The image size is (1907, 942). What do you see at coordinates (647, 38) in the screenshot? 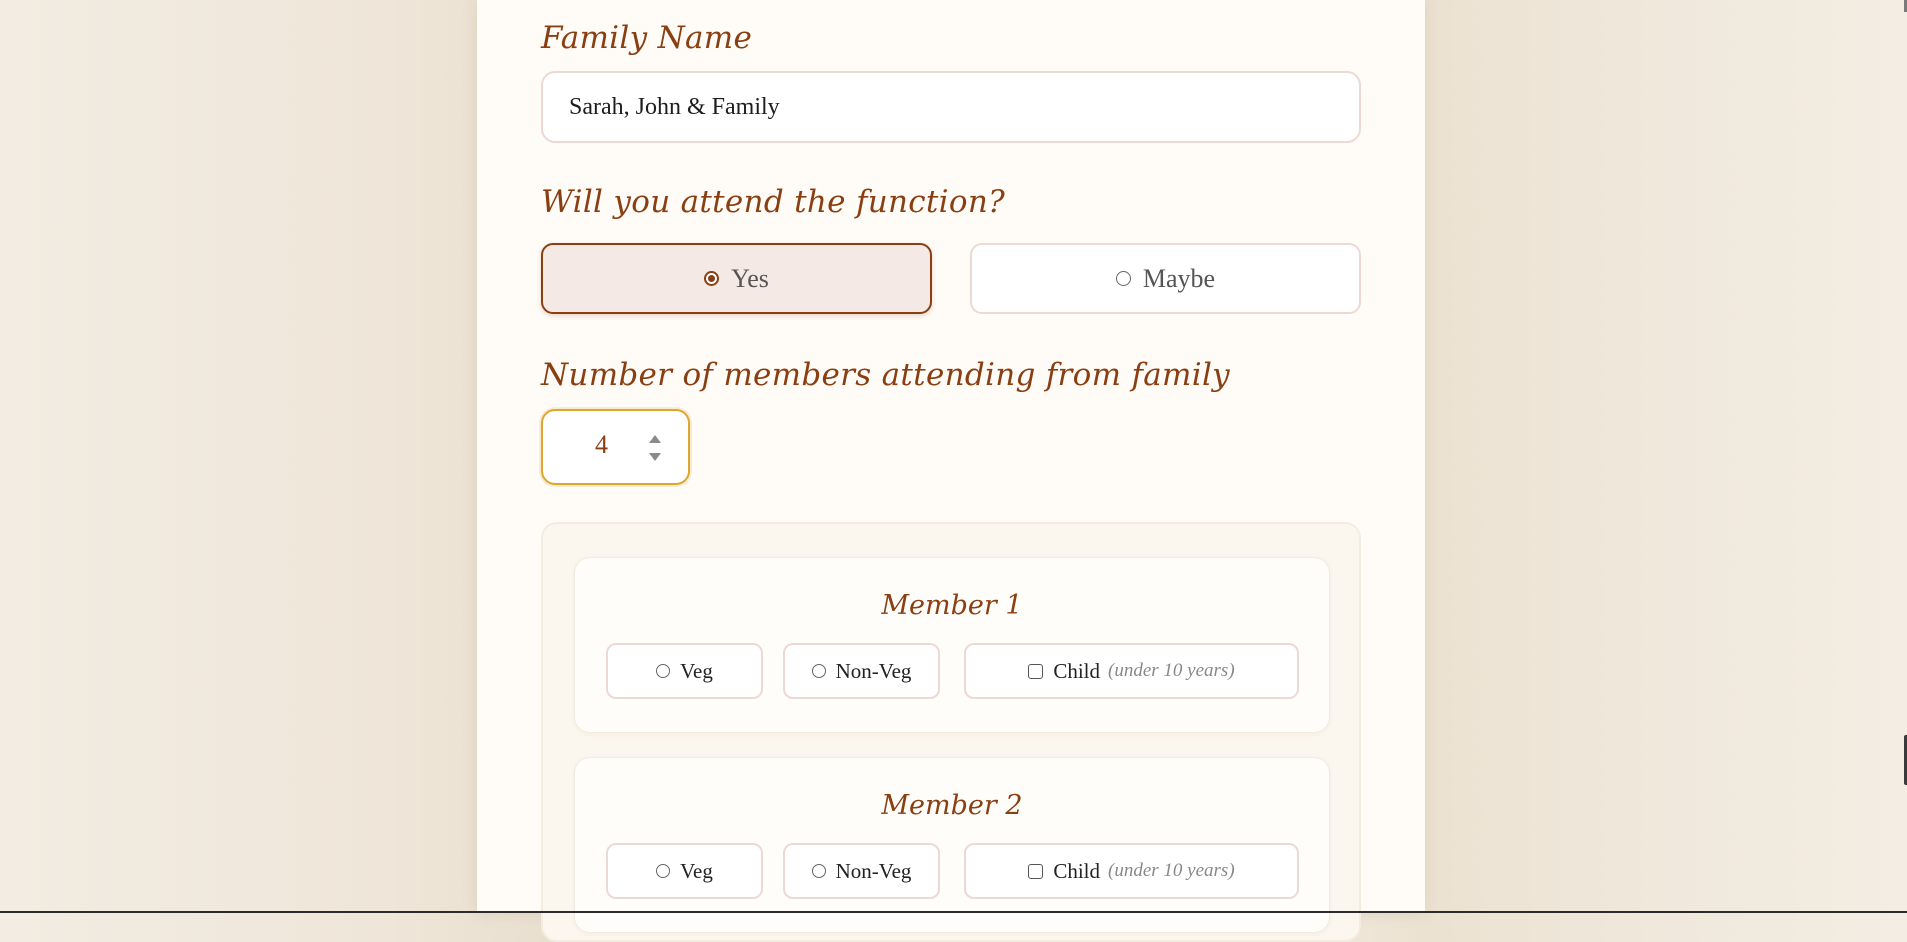
I see `family-name-label: Family Name` at bounding box center [647, 38].